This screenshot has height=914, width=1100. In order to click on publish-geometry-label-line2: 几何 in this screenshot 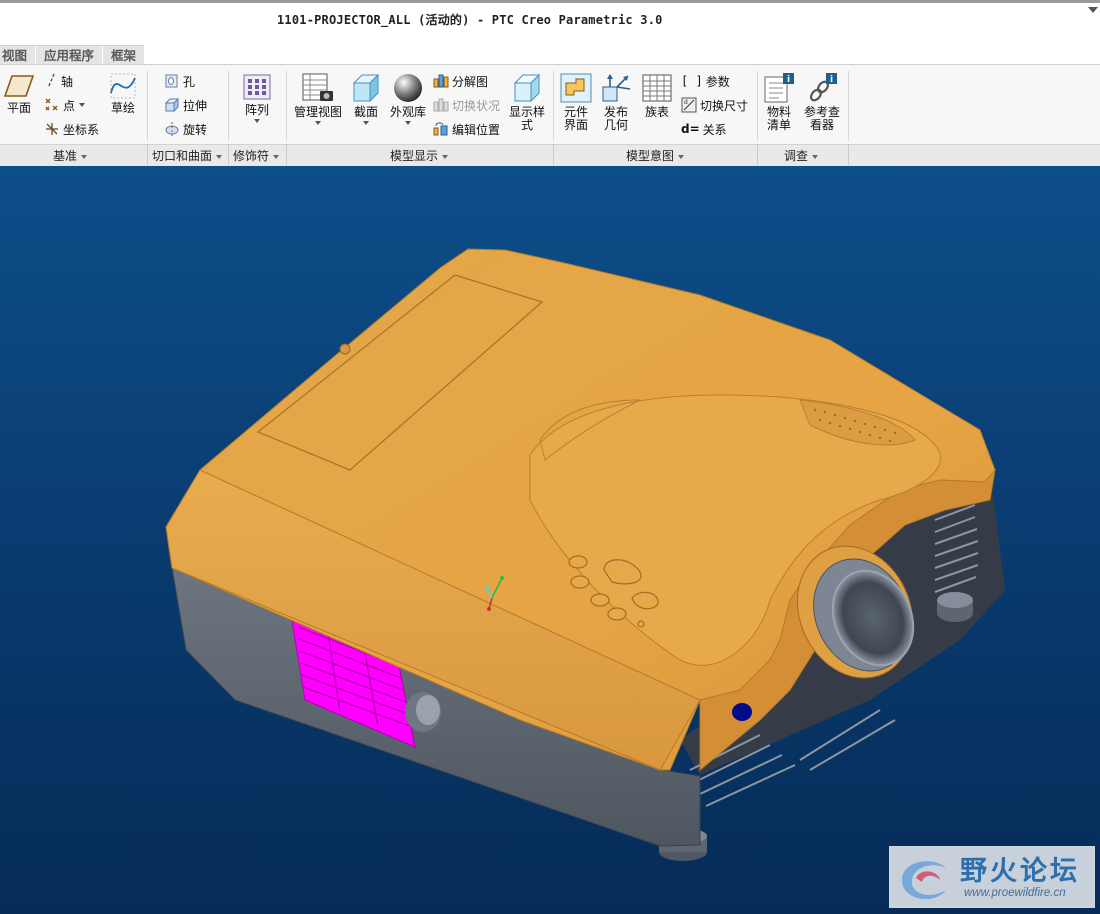, I will do `click(615, 125)`.